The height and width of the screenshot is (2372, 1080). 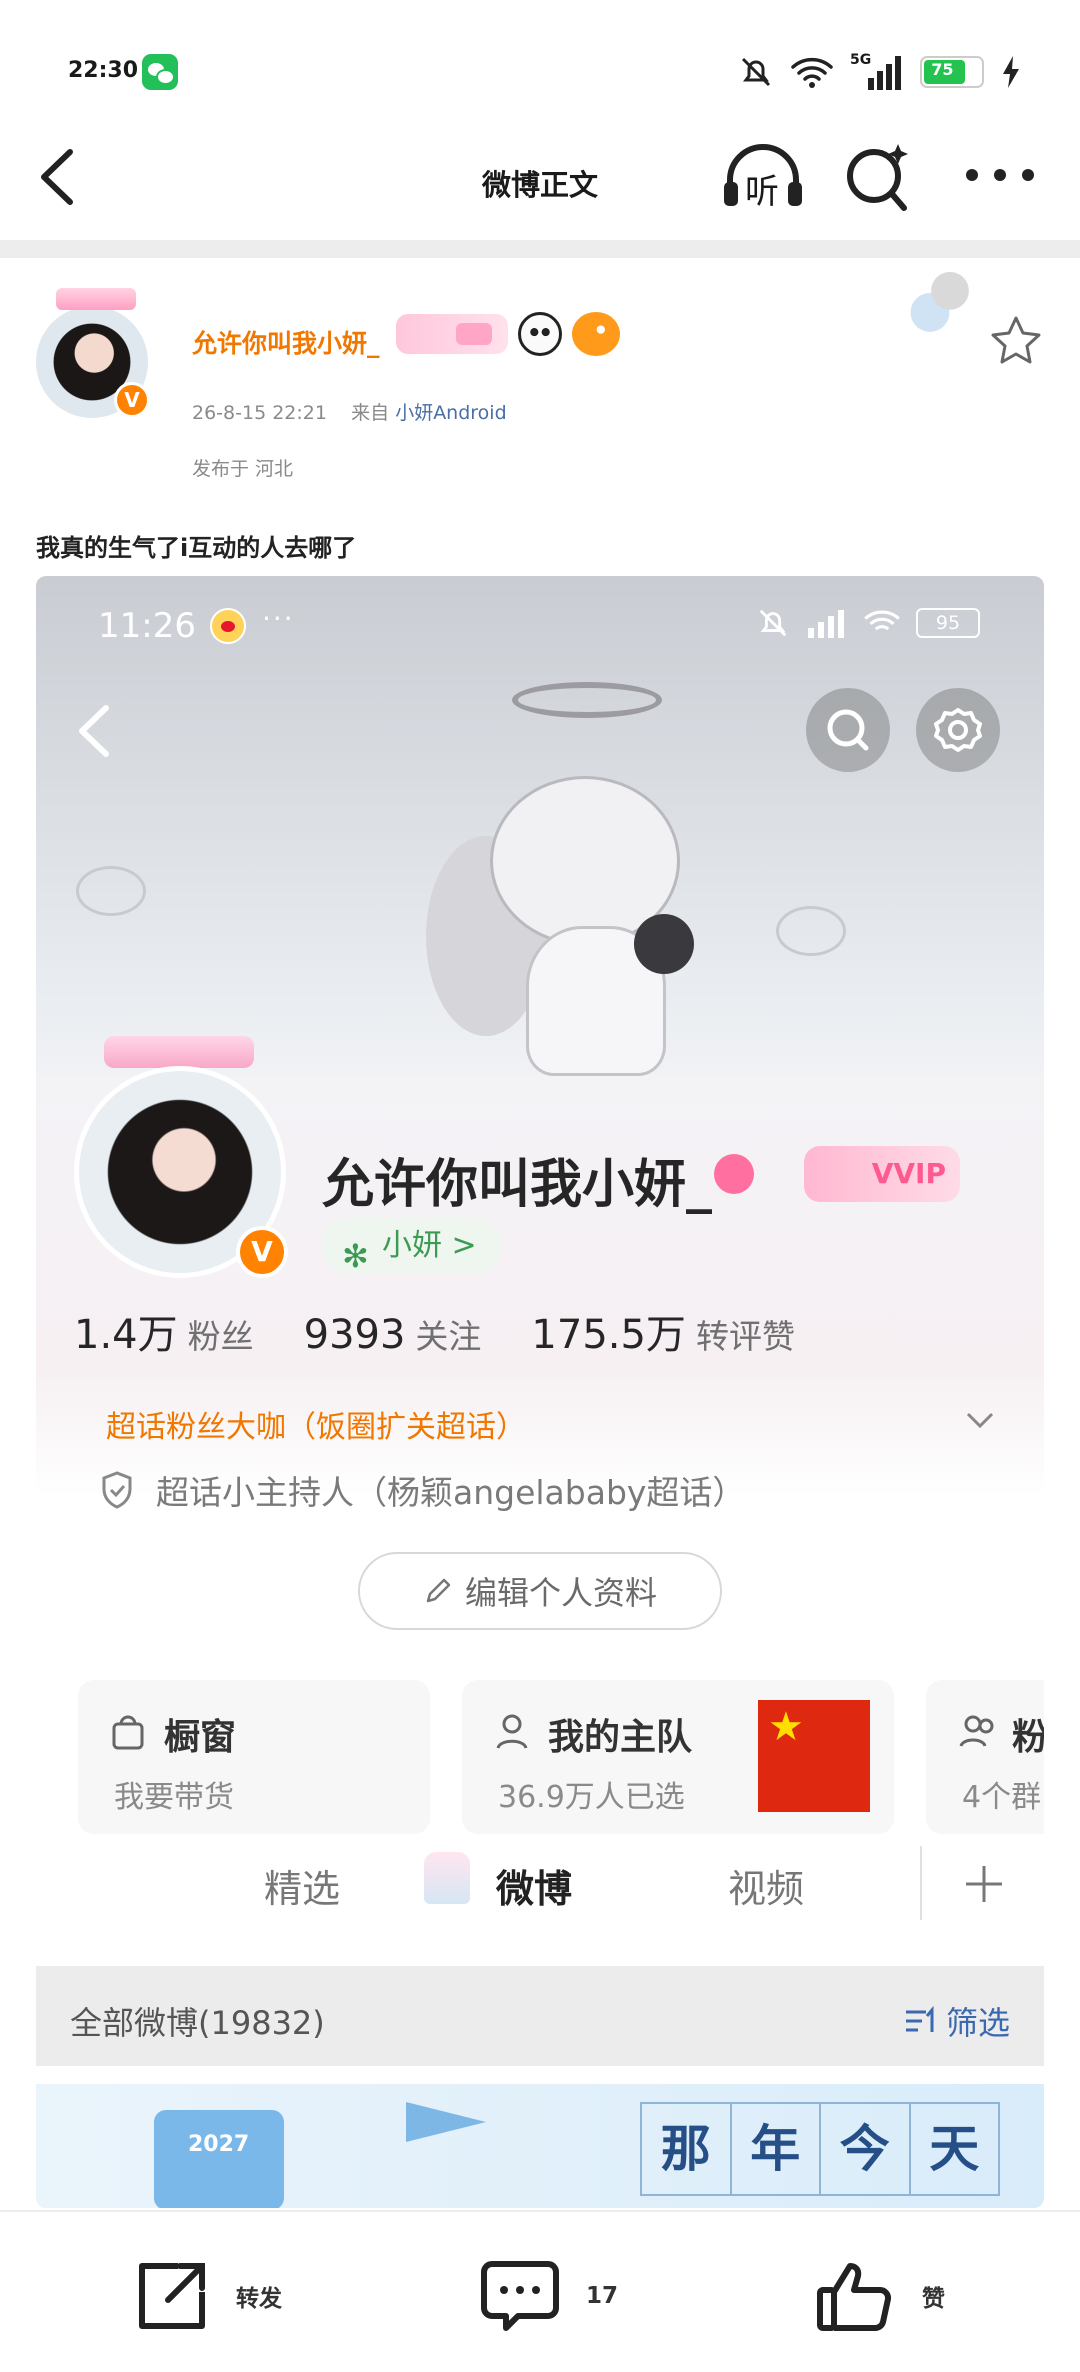 I want to click on tab-video: 视频, so click(x=766, y=1889).